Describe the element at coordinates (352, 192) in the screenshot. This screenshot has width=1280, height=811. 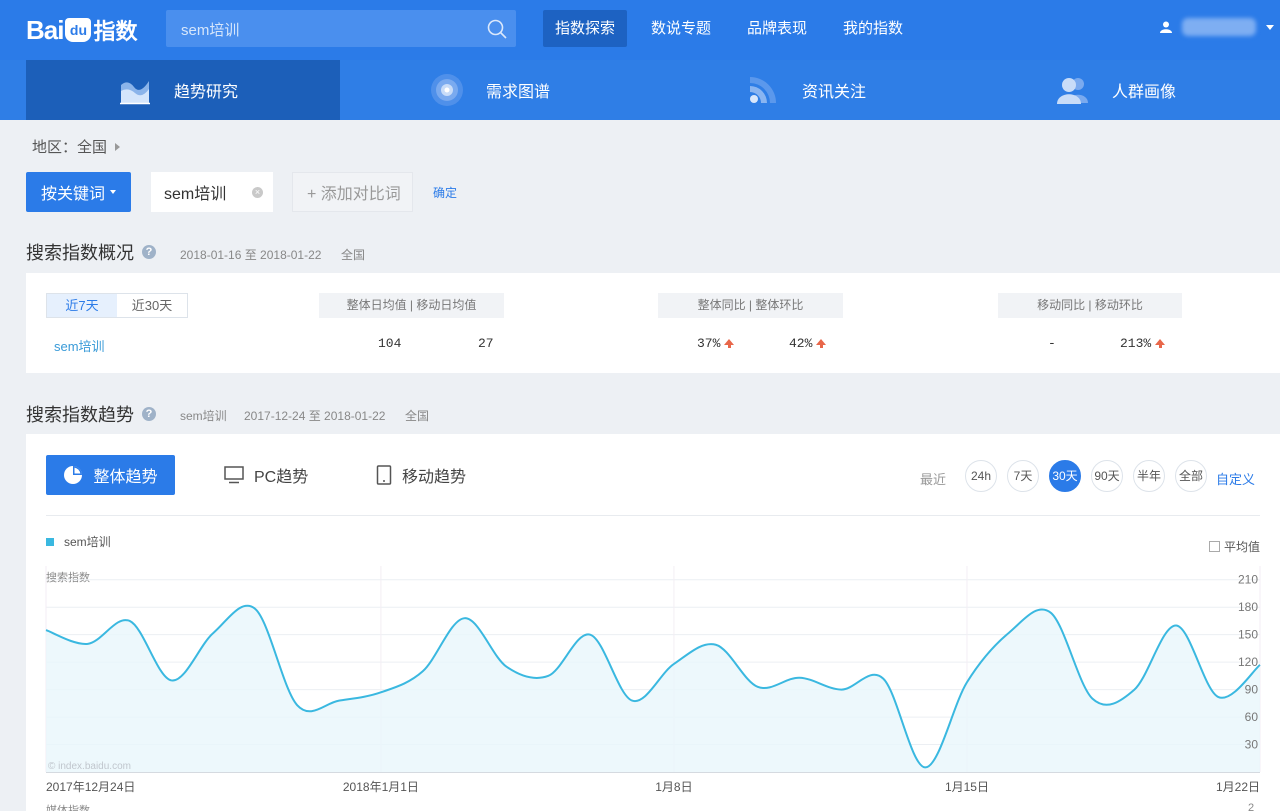
I see `add-compare-button: + 添加对比词` at that location.